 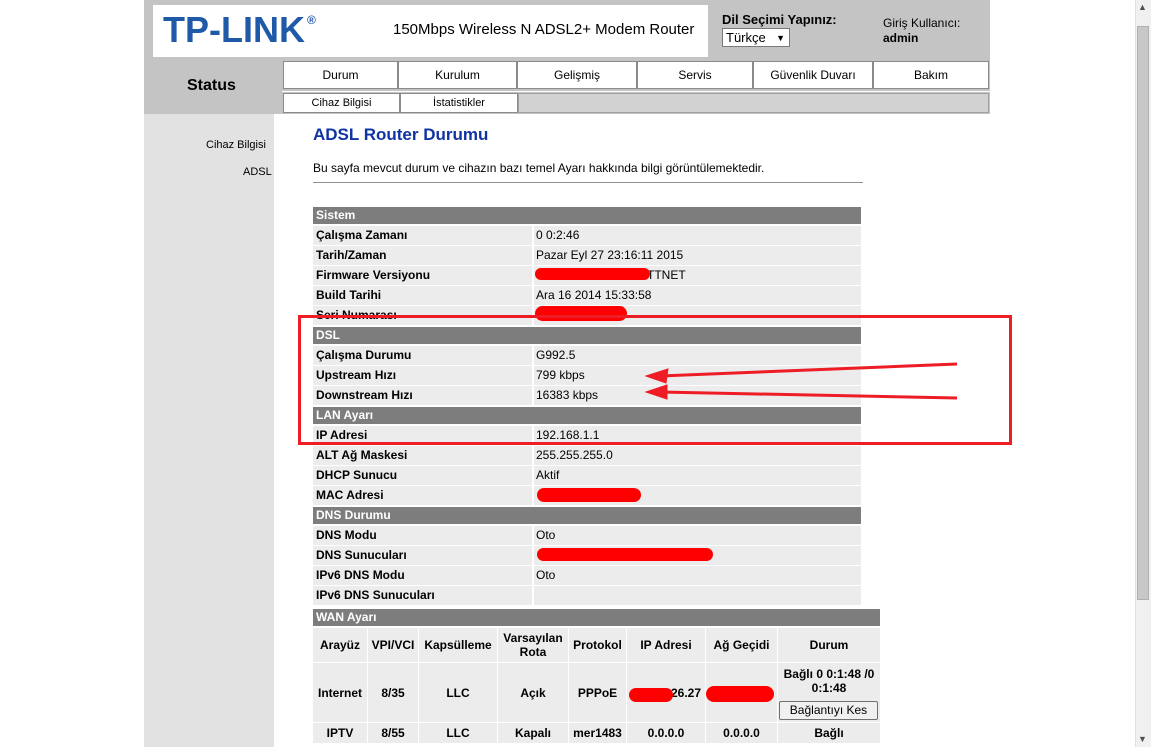 I want to click on wan-cell-arayuz: IPTV, so click(x=340, y=733).